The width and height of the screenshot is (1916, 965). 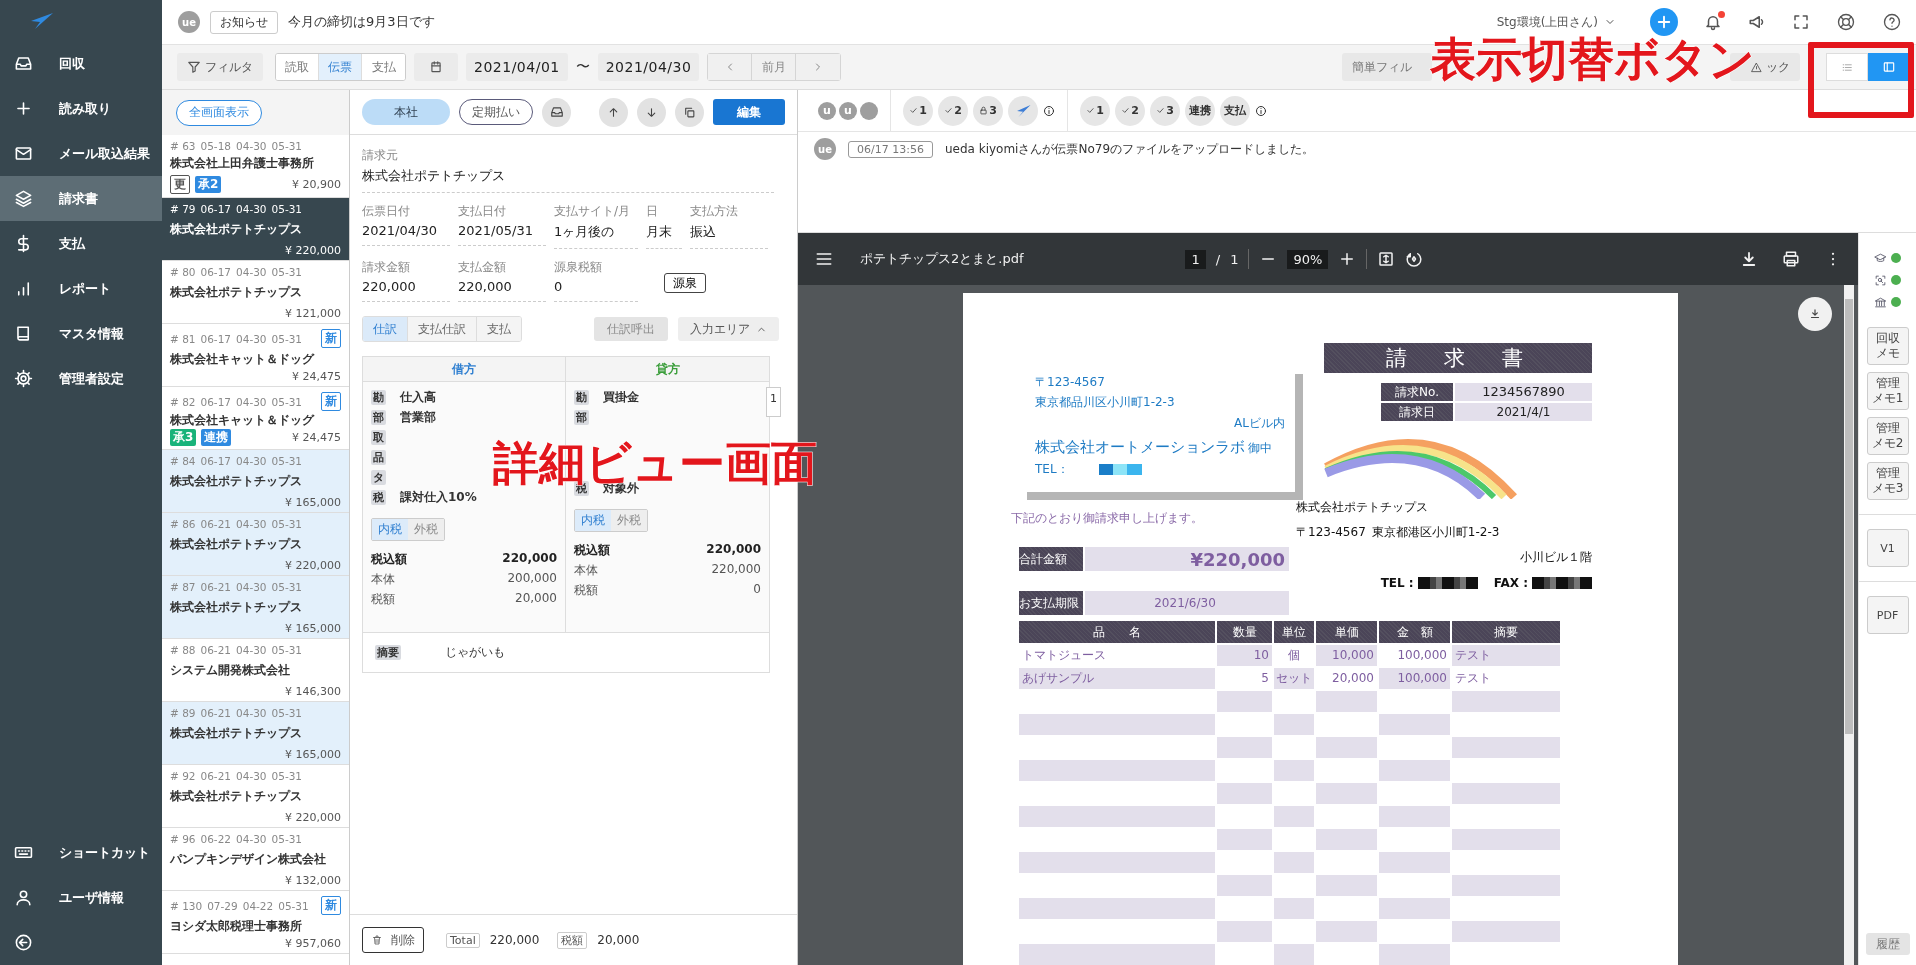 I want to click on nav-item: ユーザ情報, so click(x=81, y=897).